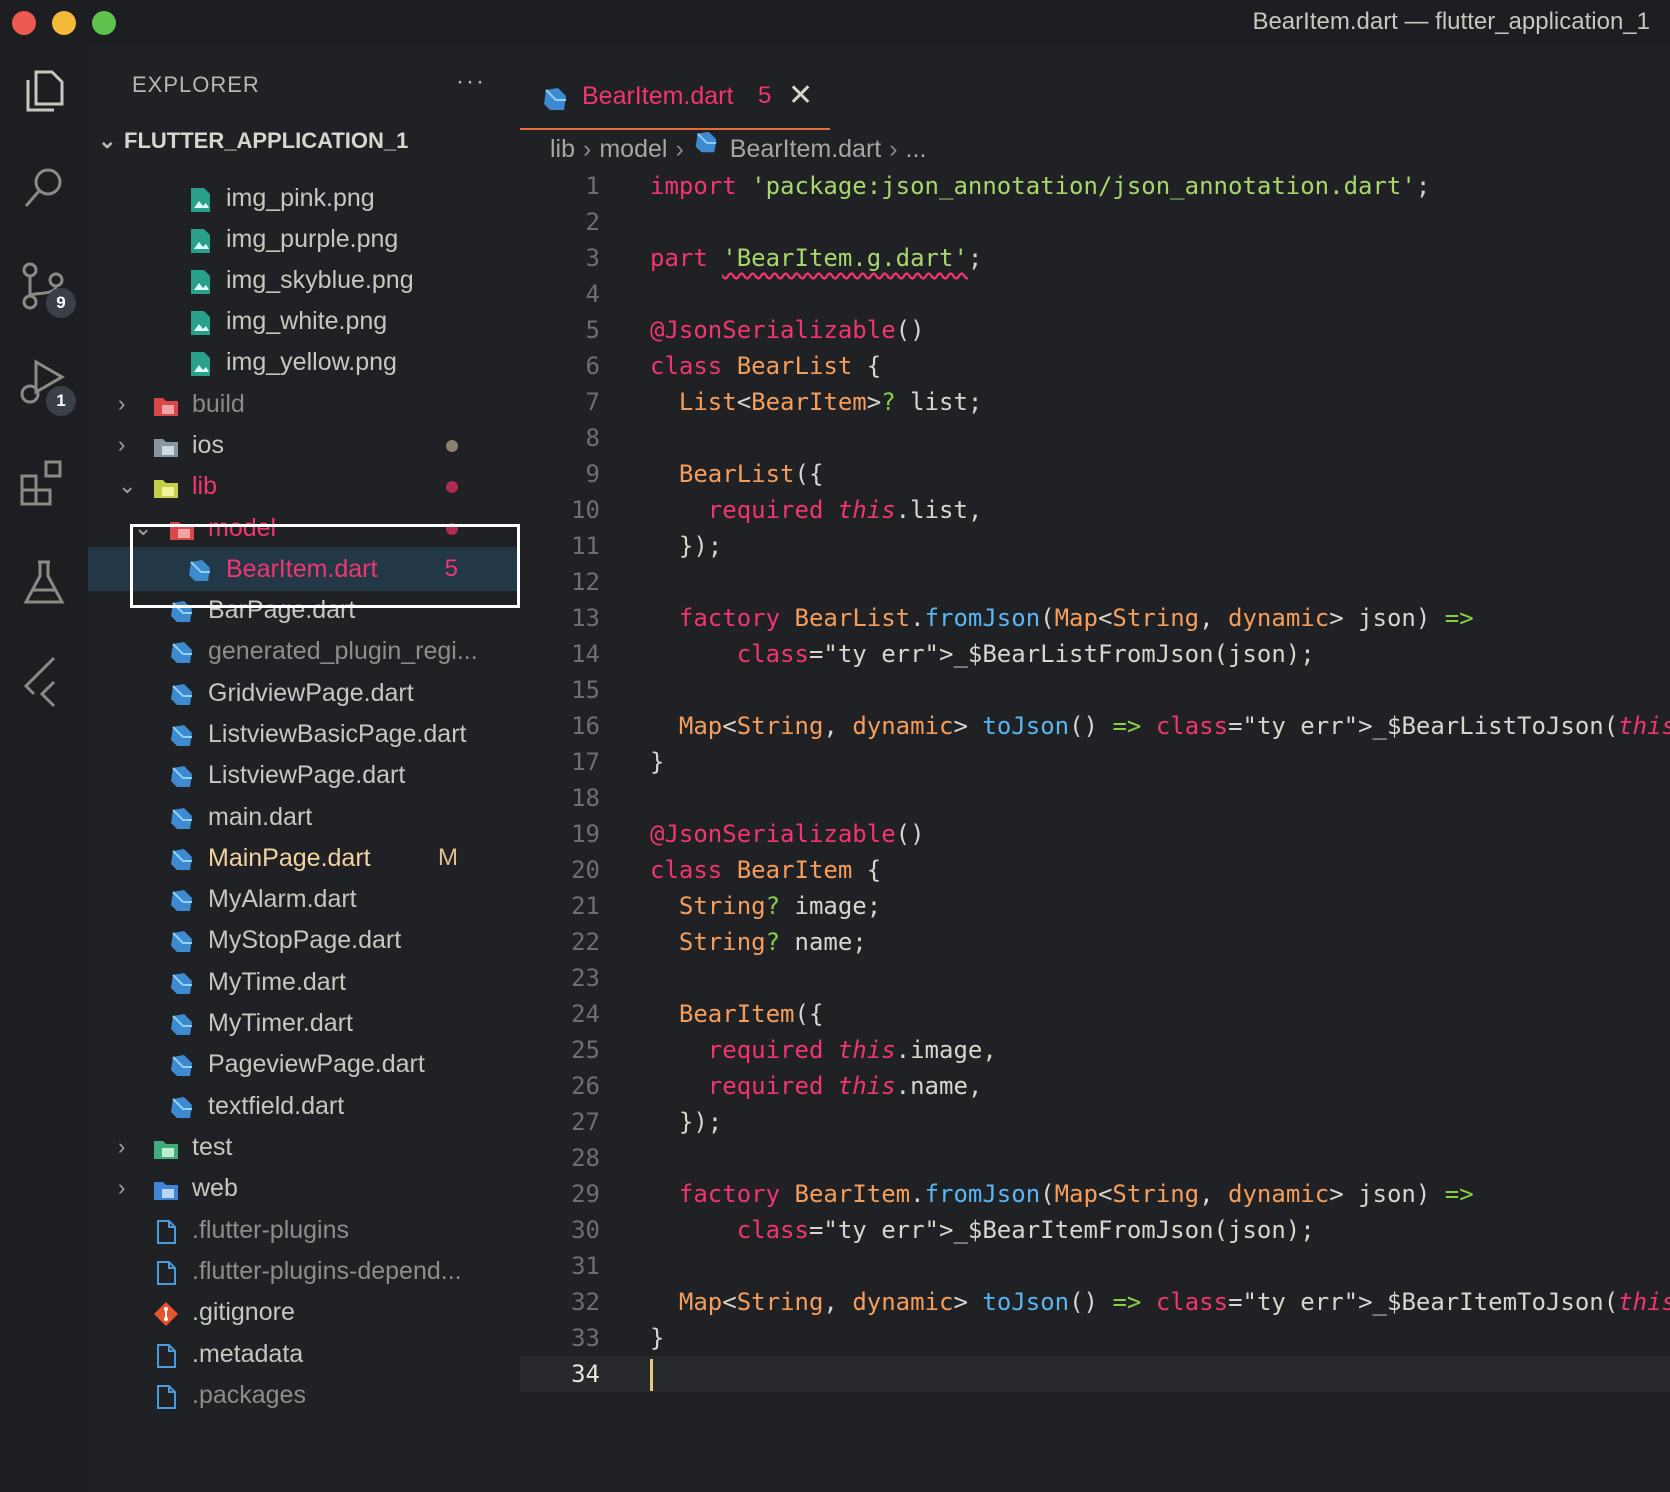 This screenshot has width=1670, height=1492. Describe the element at coordinates (1095, 1014) in the screenshot. I see `code-line: 24 BearItem({` at that location.